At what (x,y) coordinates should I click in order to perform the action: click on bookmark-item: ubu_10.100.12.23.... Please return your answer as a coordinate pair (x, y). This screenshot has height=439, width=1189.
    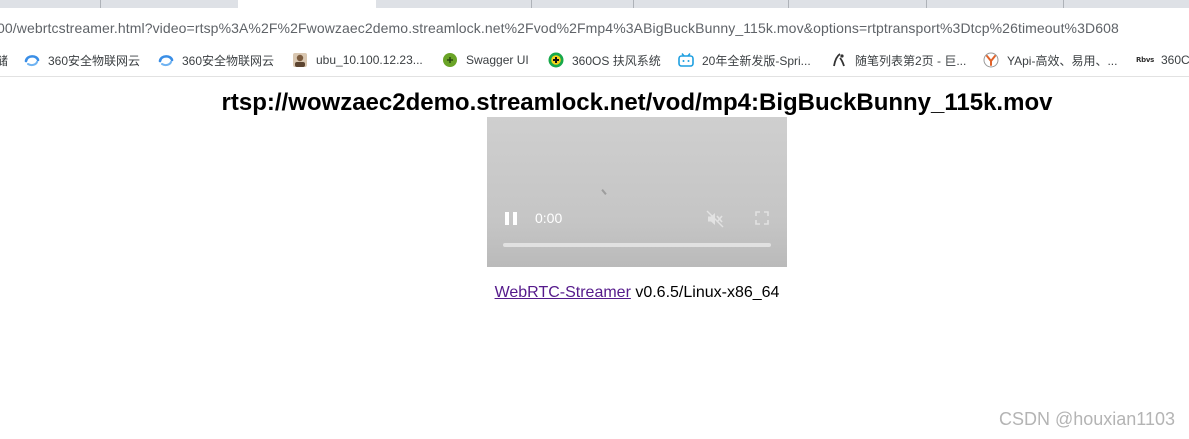
    Looking at the image, I should click on (357, 60).